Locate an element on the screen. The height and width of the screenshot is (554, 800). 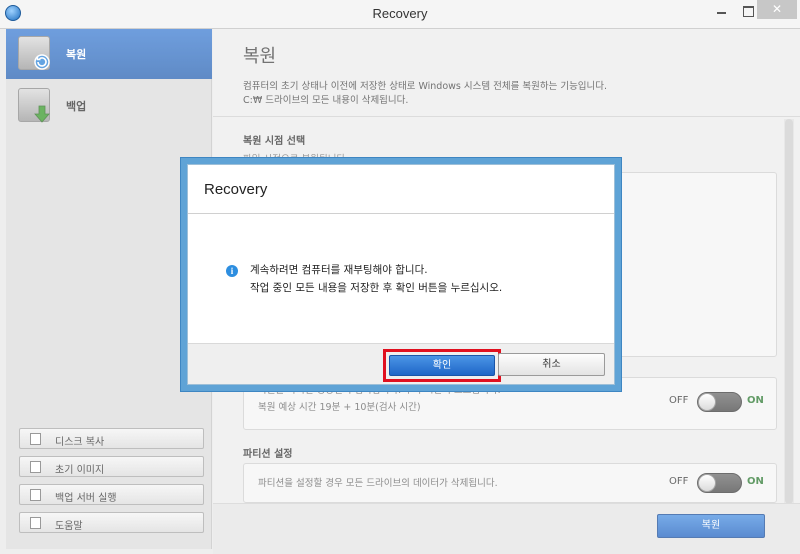
cancel-button: 취소 is located at coordinates (551, 364).